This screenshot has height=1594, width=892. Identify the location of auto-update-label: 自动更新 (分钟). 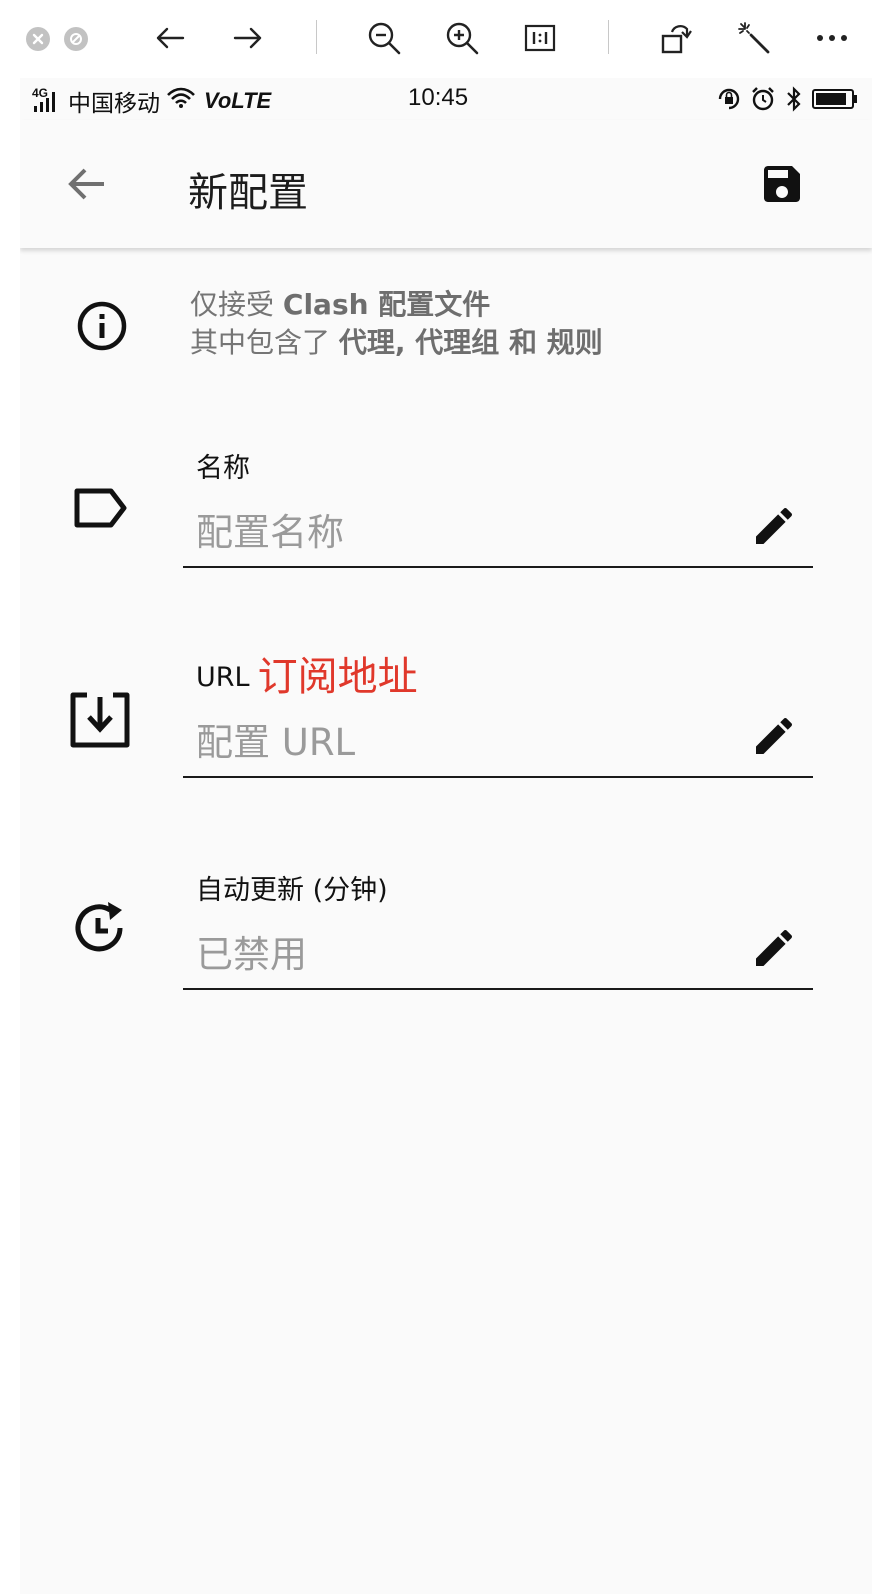
(292, 890).